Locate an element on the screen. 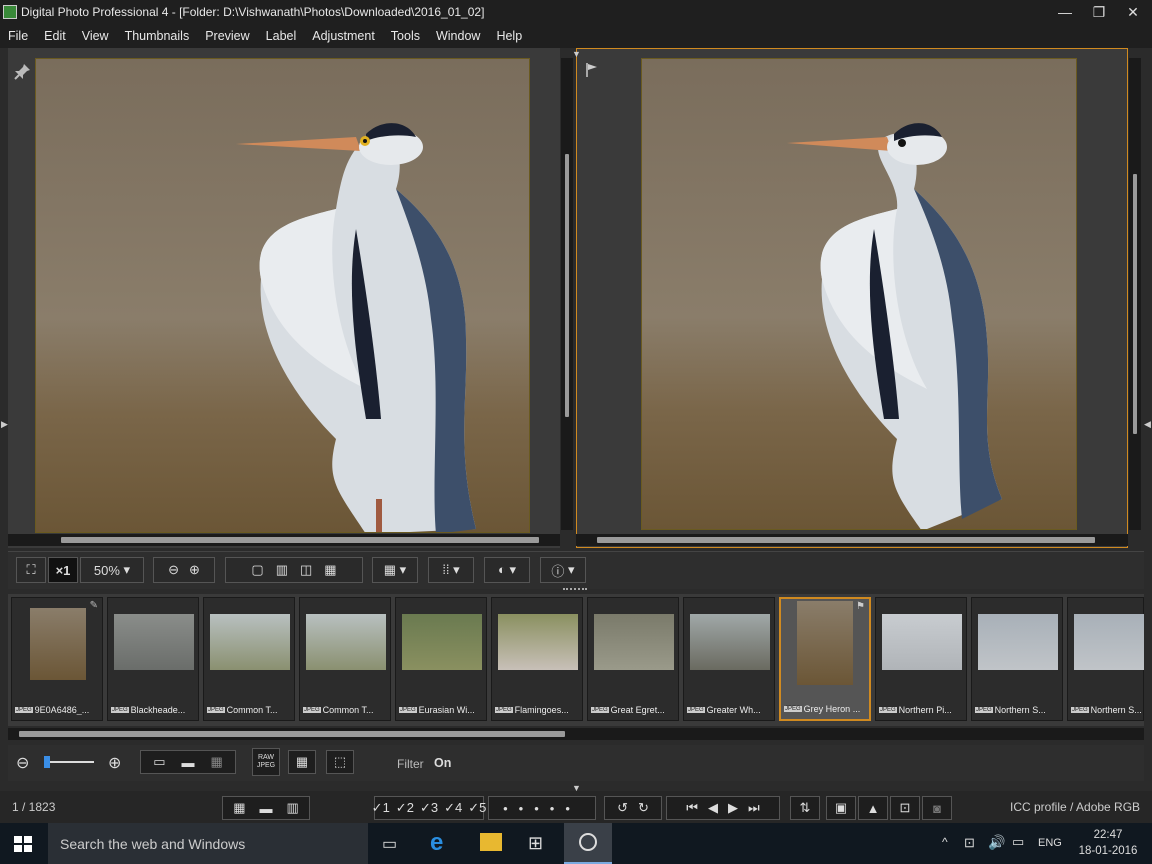  thumb-size-increase-icon: ⊕ is located at coordinates (114, 763).